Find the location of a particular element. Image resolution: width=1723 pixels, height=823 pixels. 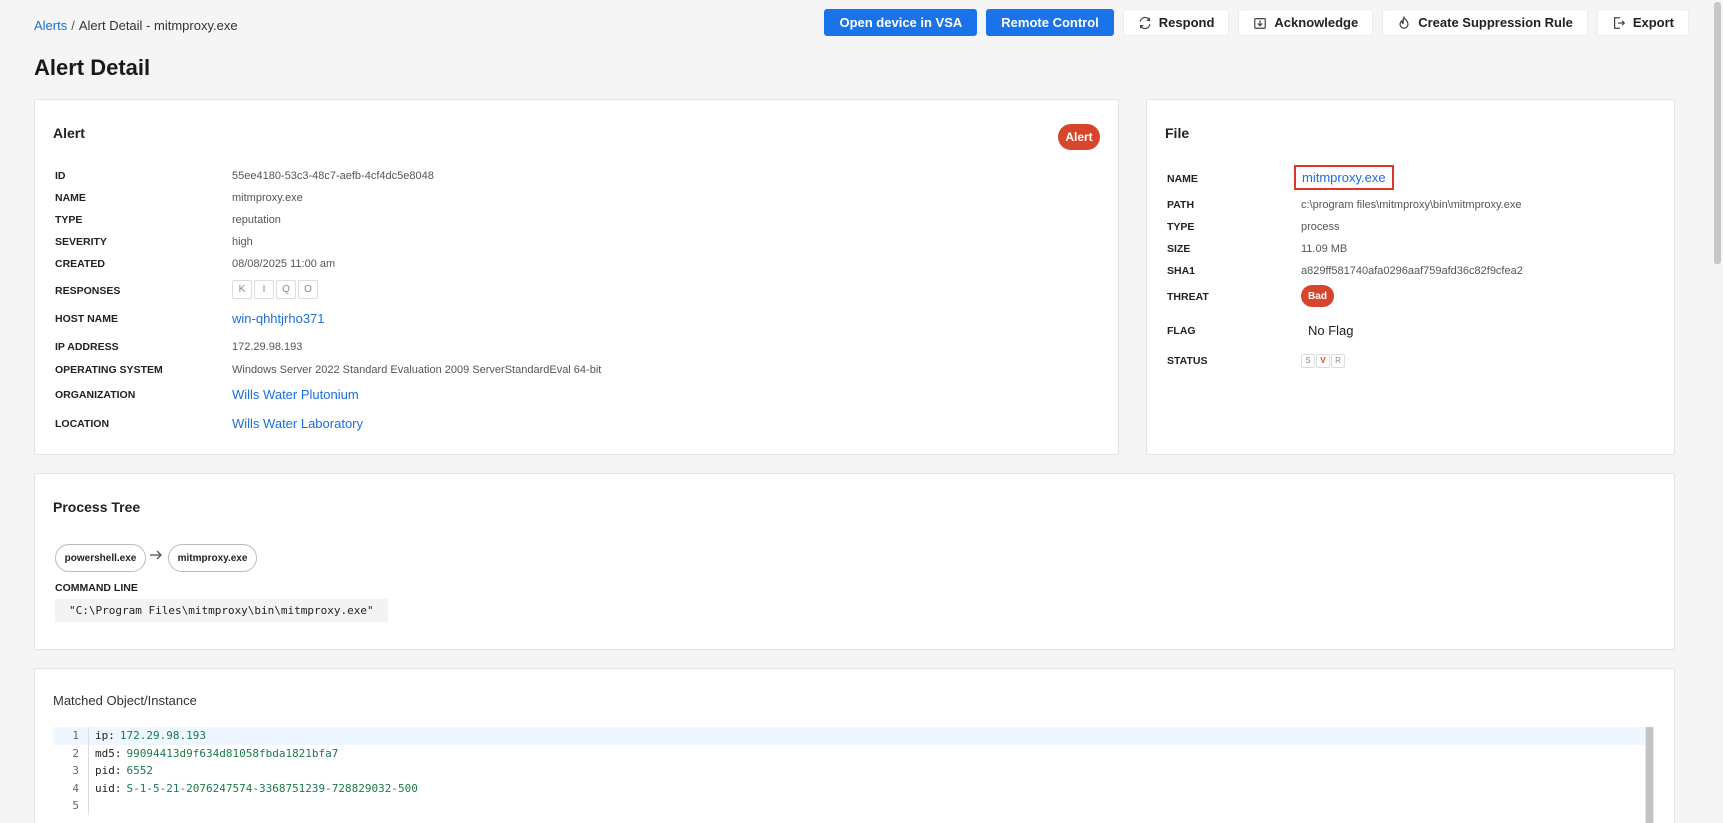

file-name-link: mitmproxy.exe is located at coordinates (1344, 177).